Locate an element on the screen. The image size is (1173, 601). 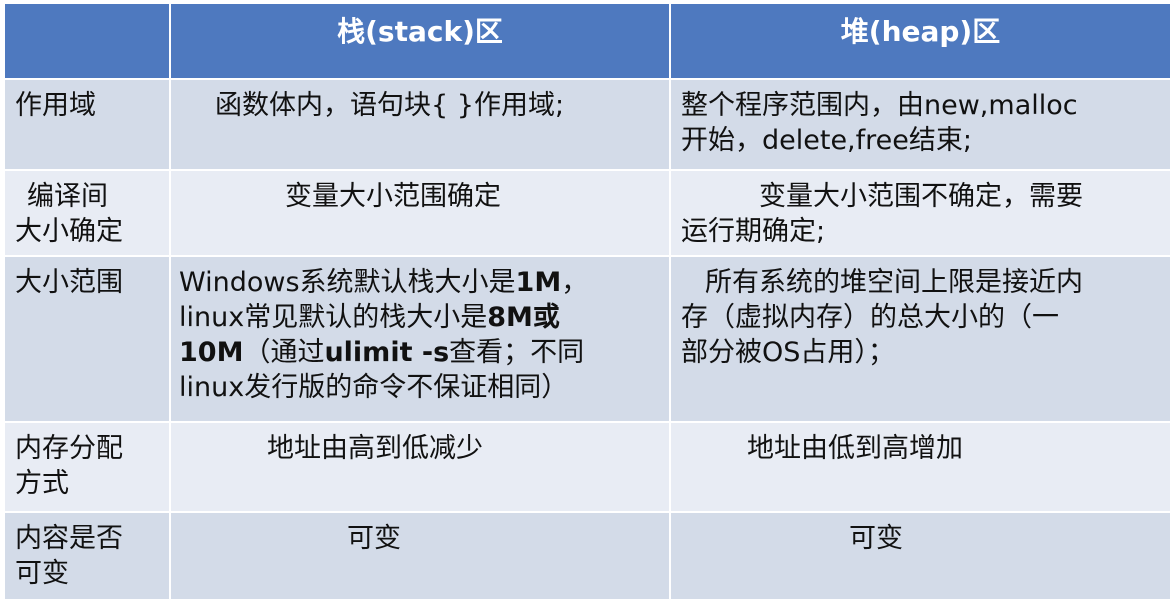
stack-text-run: ， is located at coordinates (575, 282).